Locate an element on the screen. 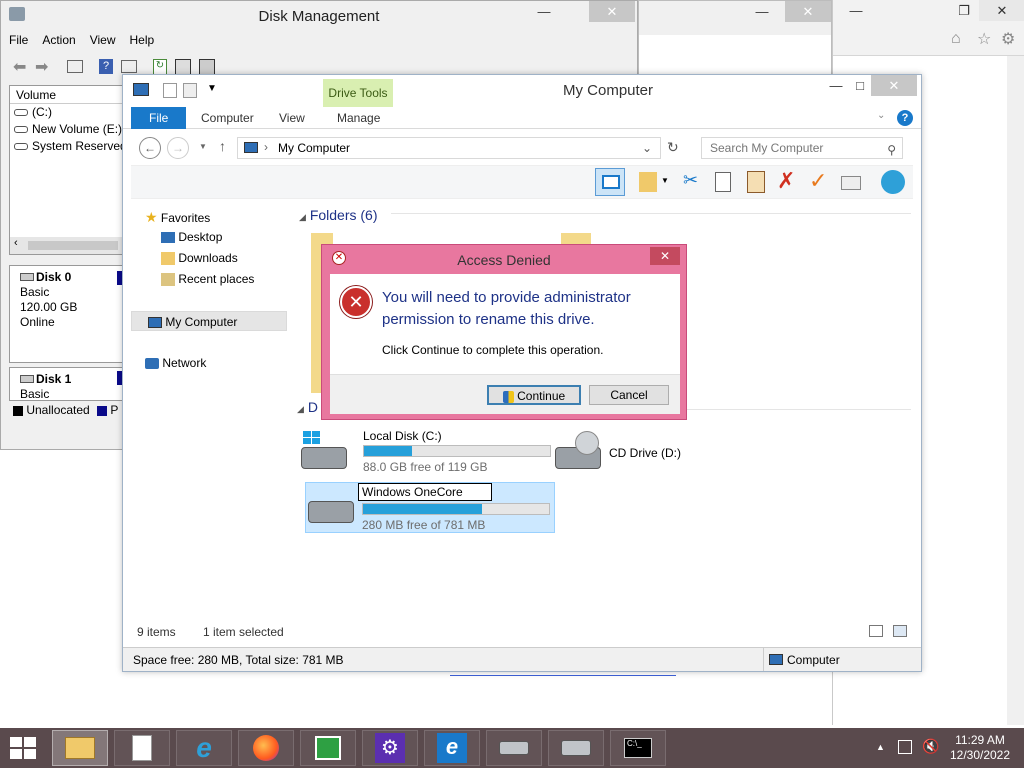 The width and height of the screenshot is (1024, 768). drive-tile-d: CD Drive (D:) is located at coordinates (635, 455).